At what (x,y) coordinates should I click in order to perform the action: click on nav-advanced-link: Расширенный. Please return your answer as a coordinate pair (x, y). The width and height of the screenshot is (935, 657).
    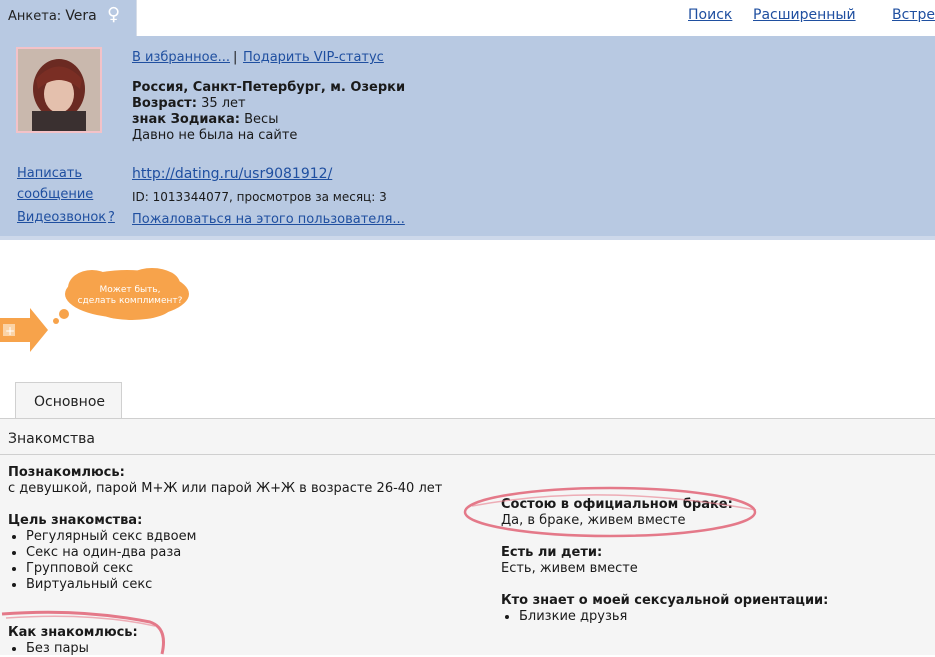
    Looking at the image, I should click on (804, 15).